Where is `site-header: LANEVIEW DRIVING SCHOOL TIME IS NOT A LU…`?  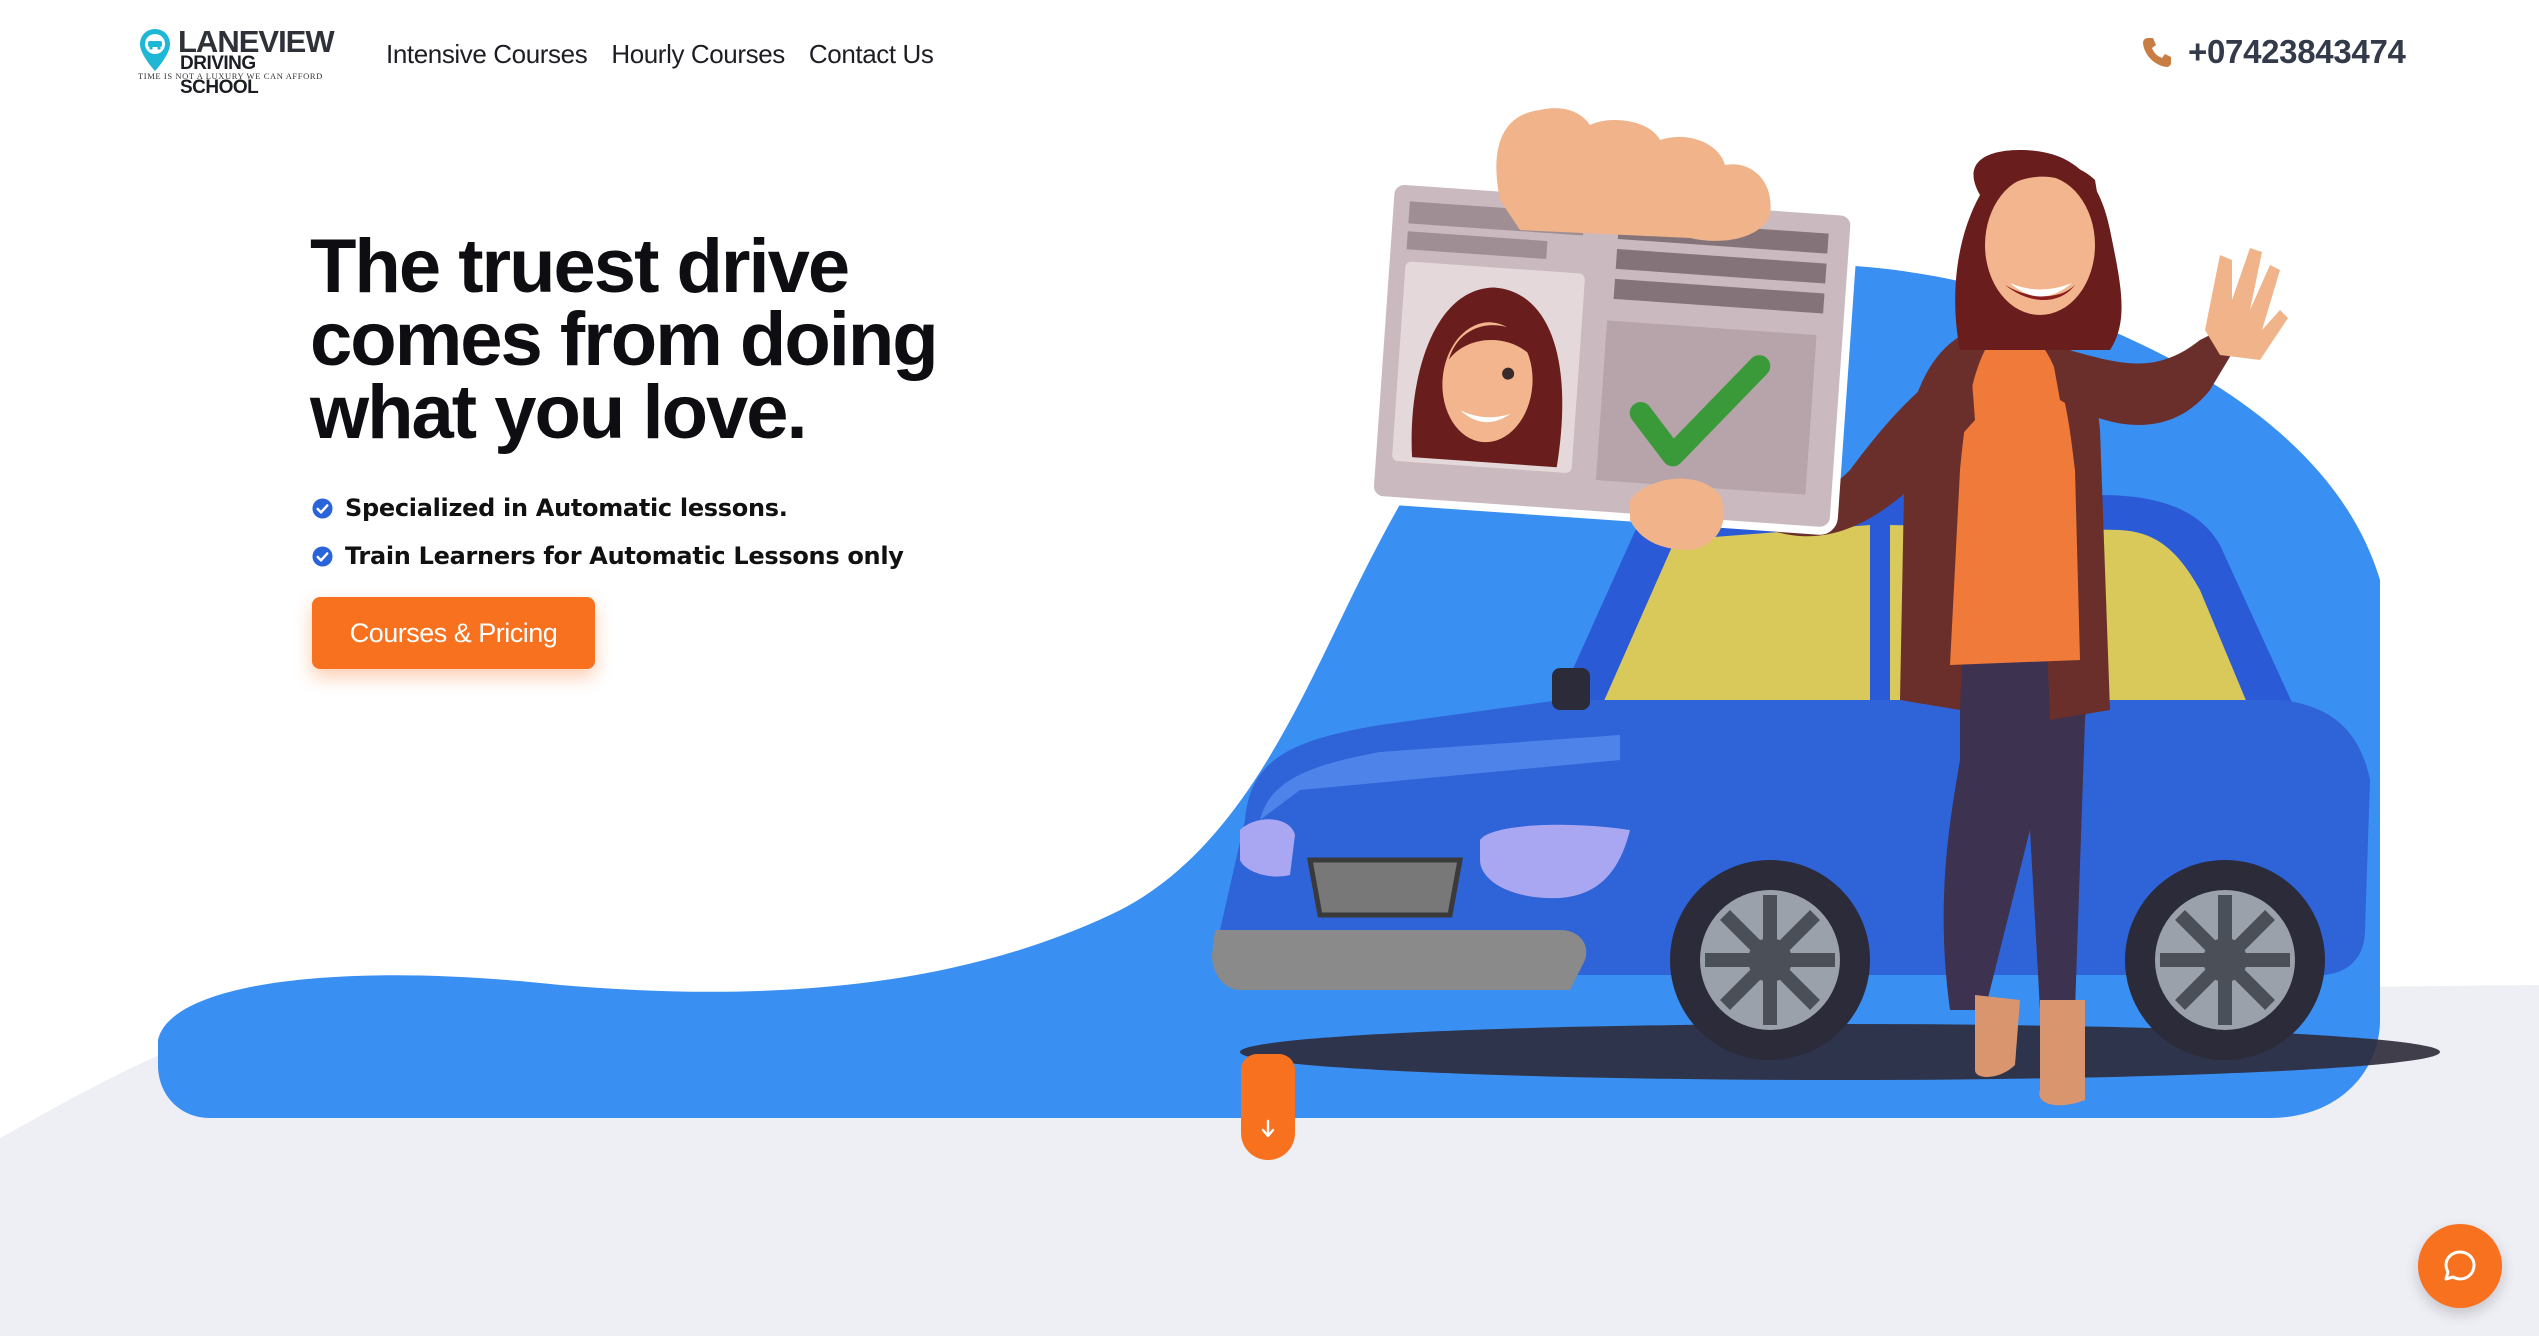 site-header: LANEVIEW DRIVING SCHOOL TIME IS NOT A LU… is located at coordinates (1269, 55).